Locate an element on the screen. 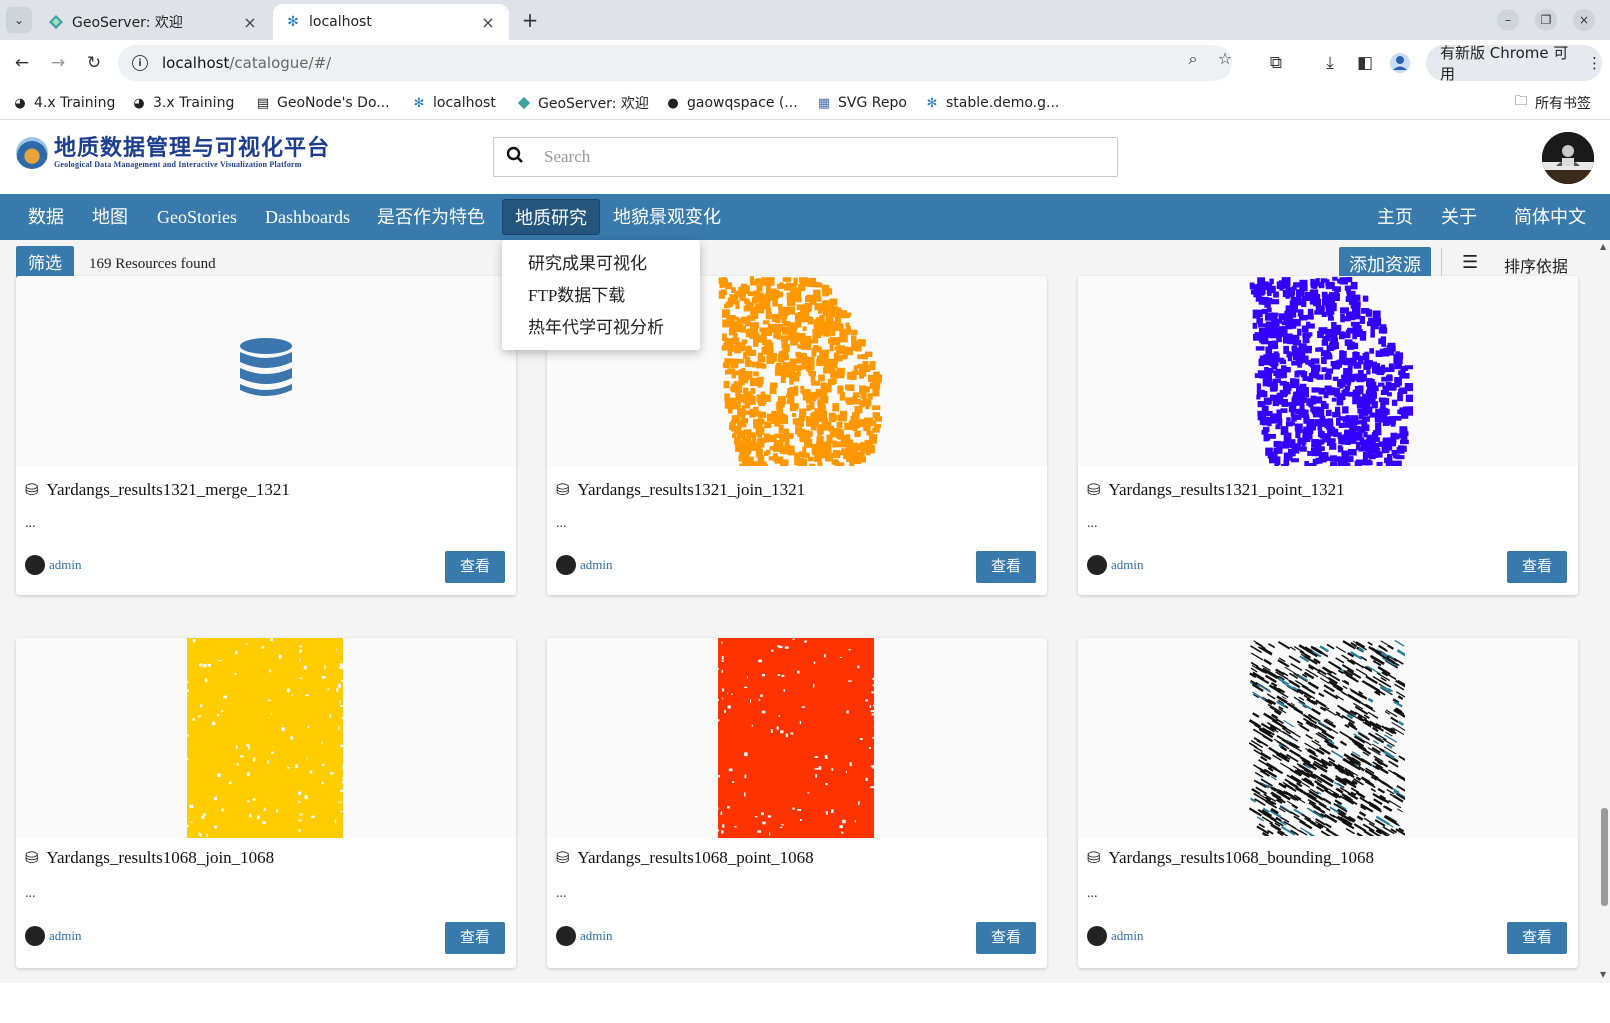 The height and width of the screenshot is (1023, 1610). all-bookmarks: 🗀 所有书签 is located at coordinates (1552, 103).